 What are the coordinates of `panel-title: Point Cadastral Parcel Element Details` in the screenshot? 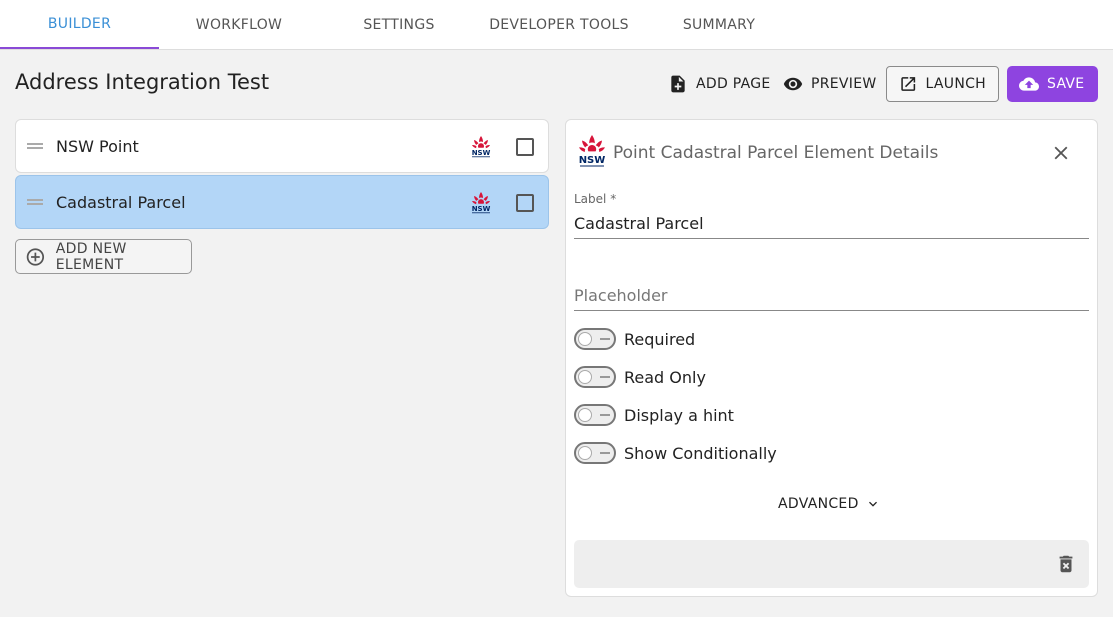 It's located at (776, 153).